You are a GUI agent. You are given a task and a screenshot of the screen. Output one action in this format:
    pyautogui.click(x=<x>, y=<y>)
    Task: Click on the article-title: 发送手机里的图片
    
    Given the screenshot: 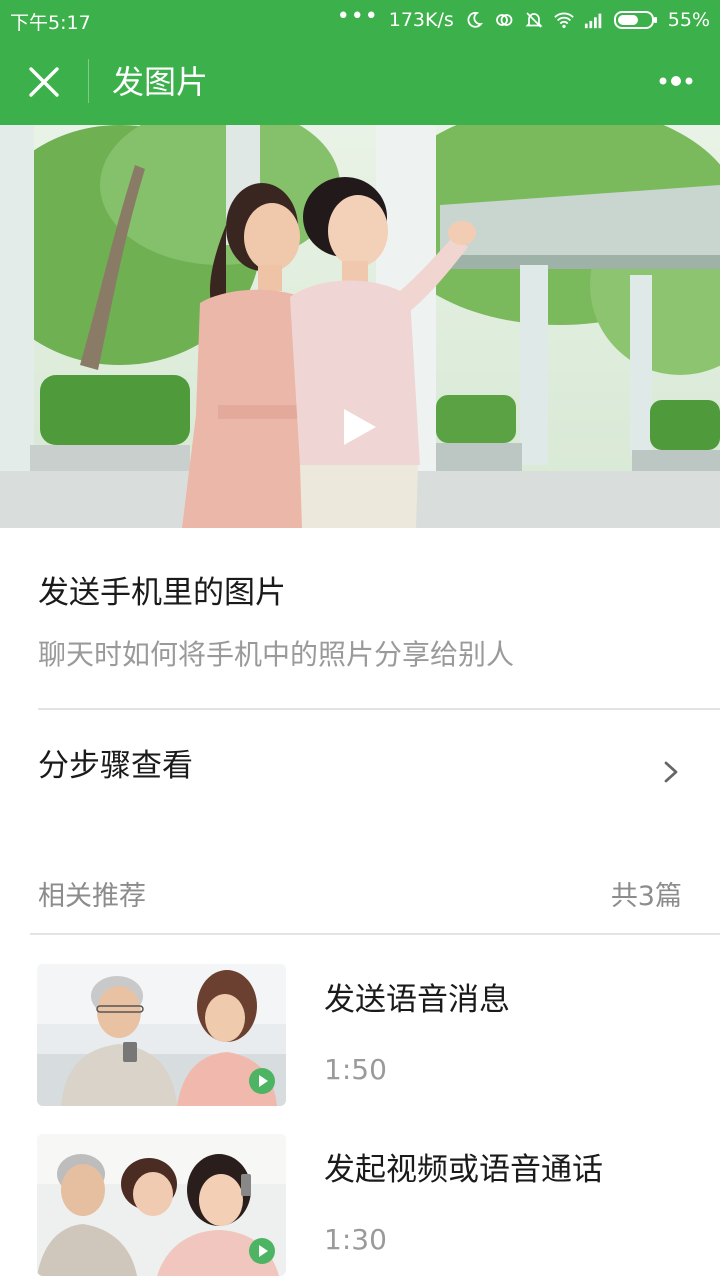 What is the action you would take?
    pyautogui.click(x=162, y=593)
    